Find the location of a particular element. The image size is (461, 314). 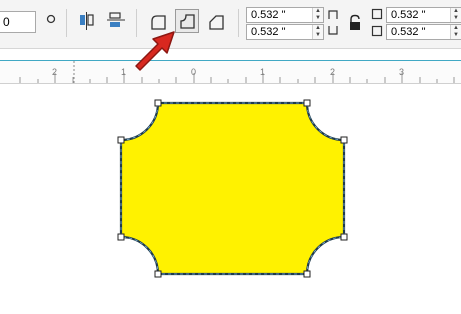

corner-radius-bottom-left-input: 0.532 " ▲ ▼ is located at coordinates (285, 32).